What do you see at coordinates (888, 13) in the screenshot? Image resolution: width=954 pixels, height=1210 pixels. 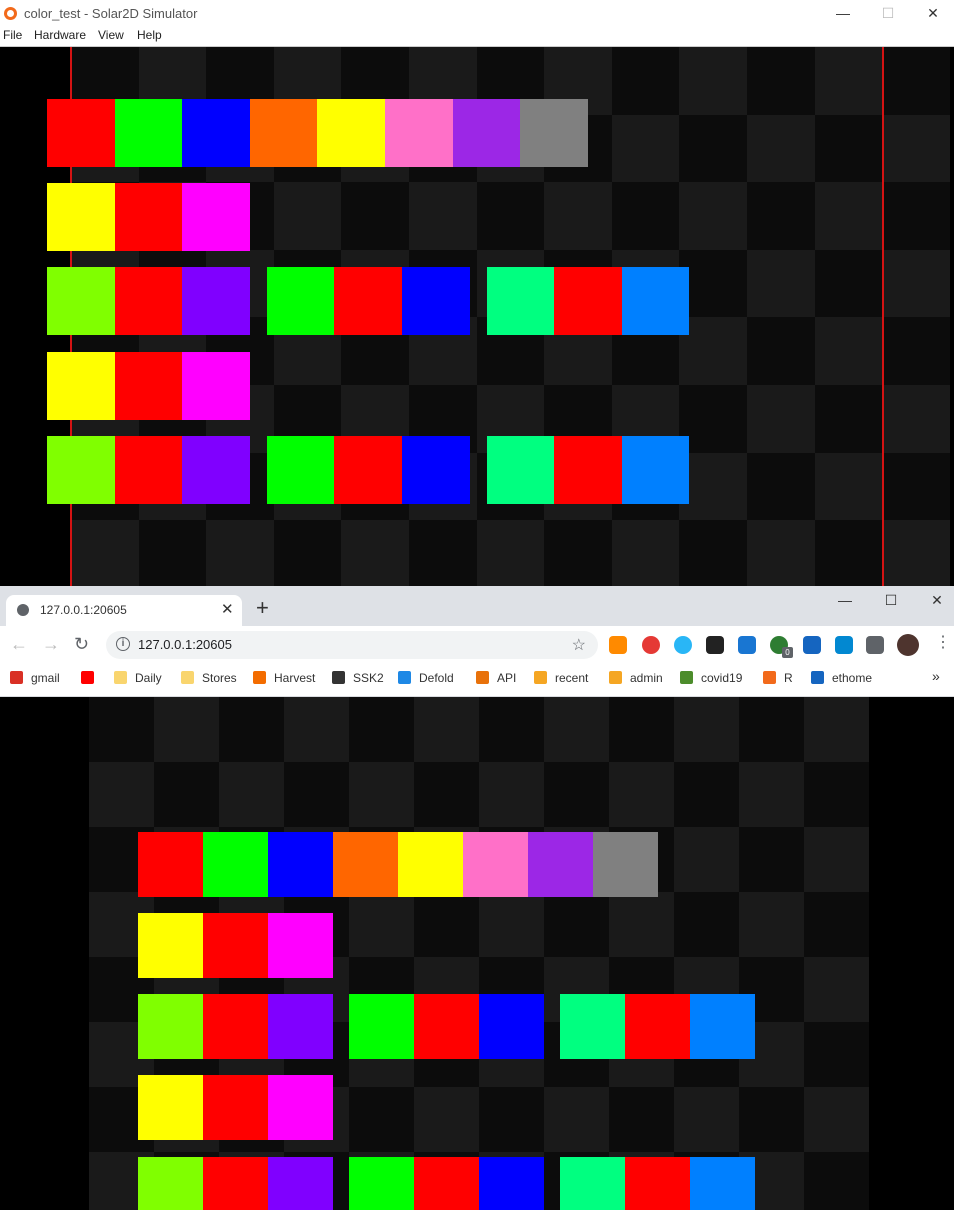 I see `maximize-button: ☐` at bounding box center [888, 13].